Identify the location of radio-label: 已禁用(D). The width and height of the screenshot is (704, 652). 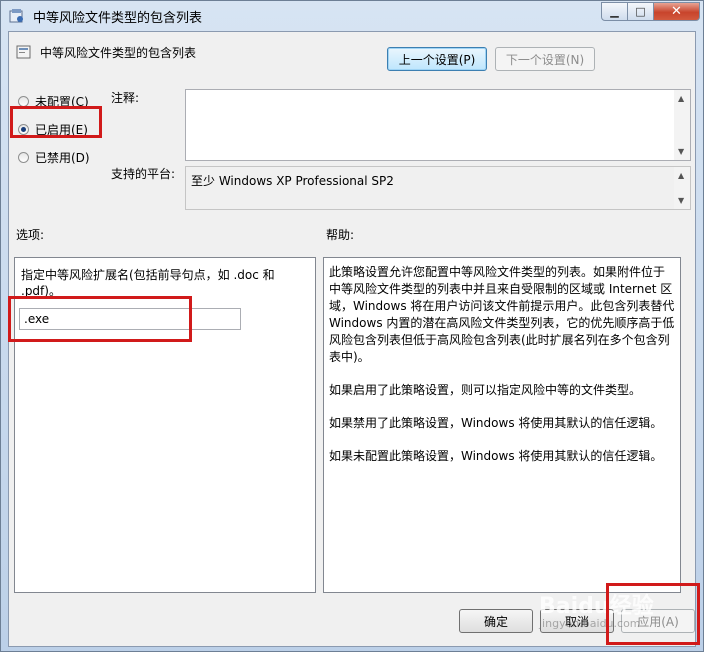
(62, 158).